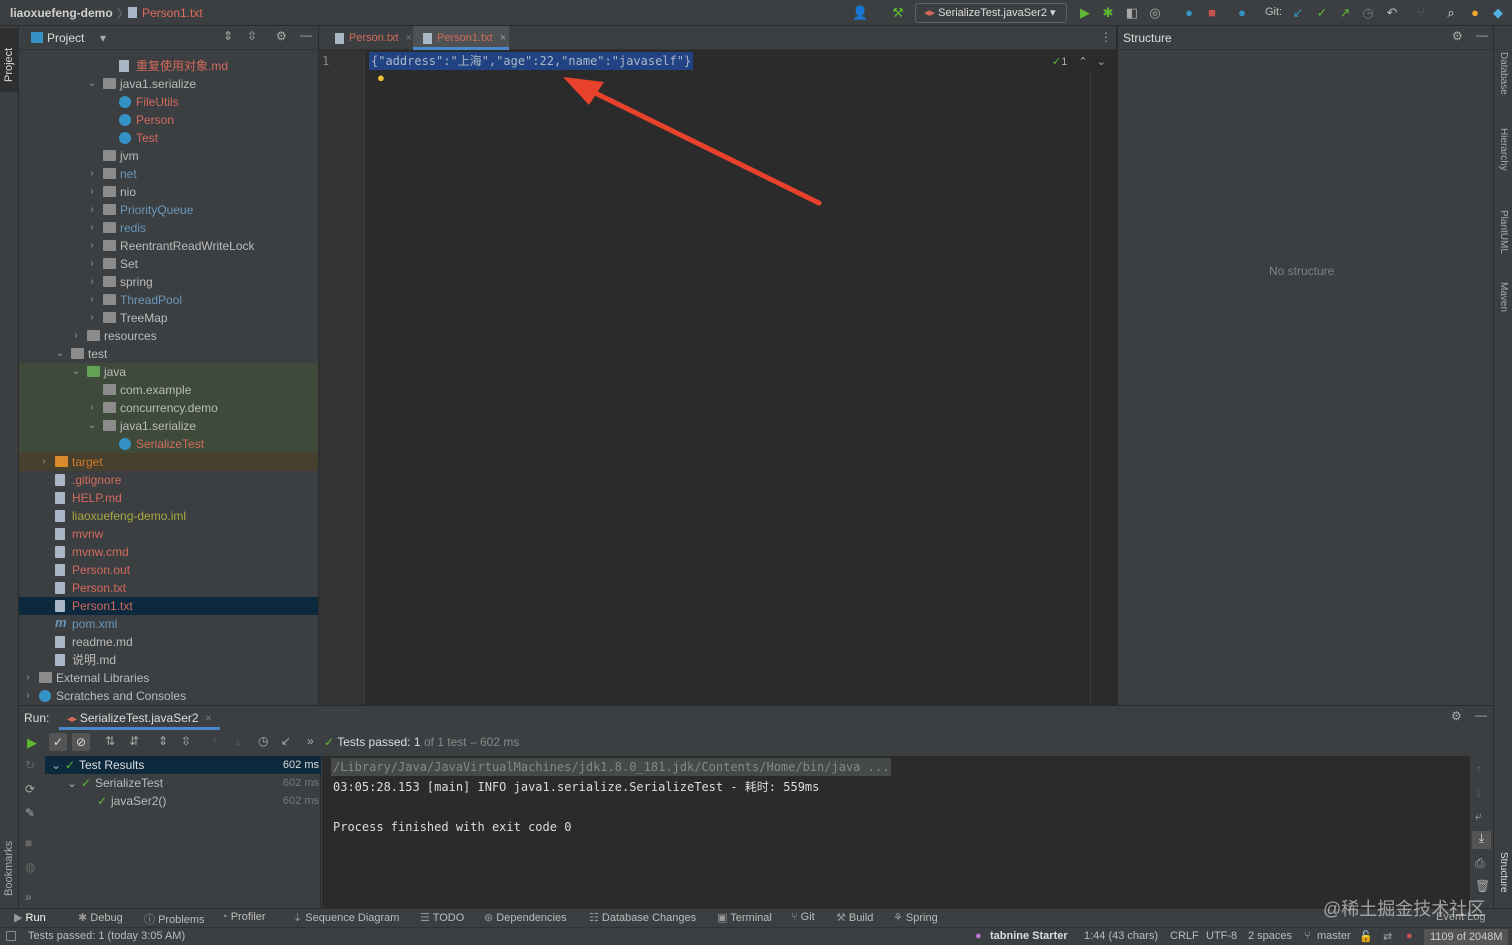 This screenshot has width=1512, height=945. What do you see at coordinates (28, 843) in the screenshot?
I see `stop-icon: ■` at bounding box center [28, 843].